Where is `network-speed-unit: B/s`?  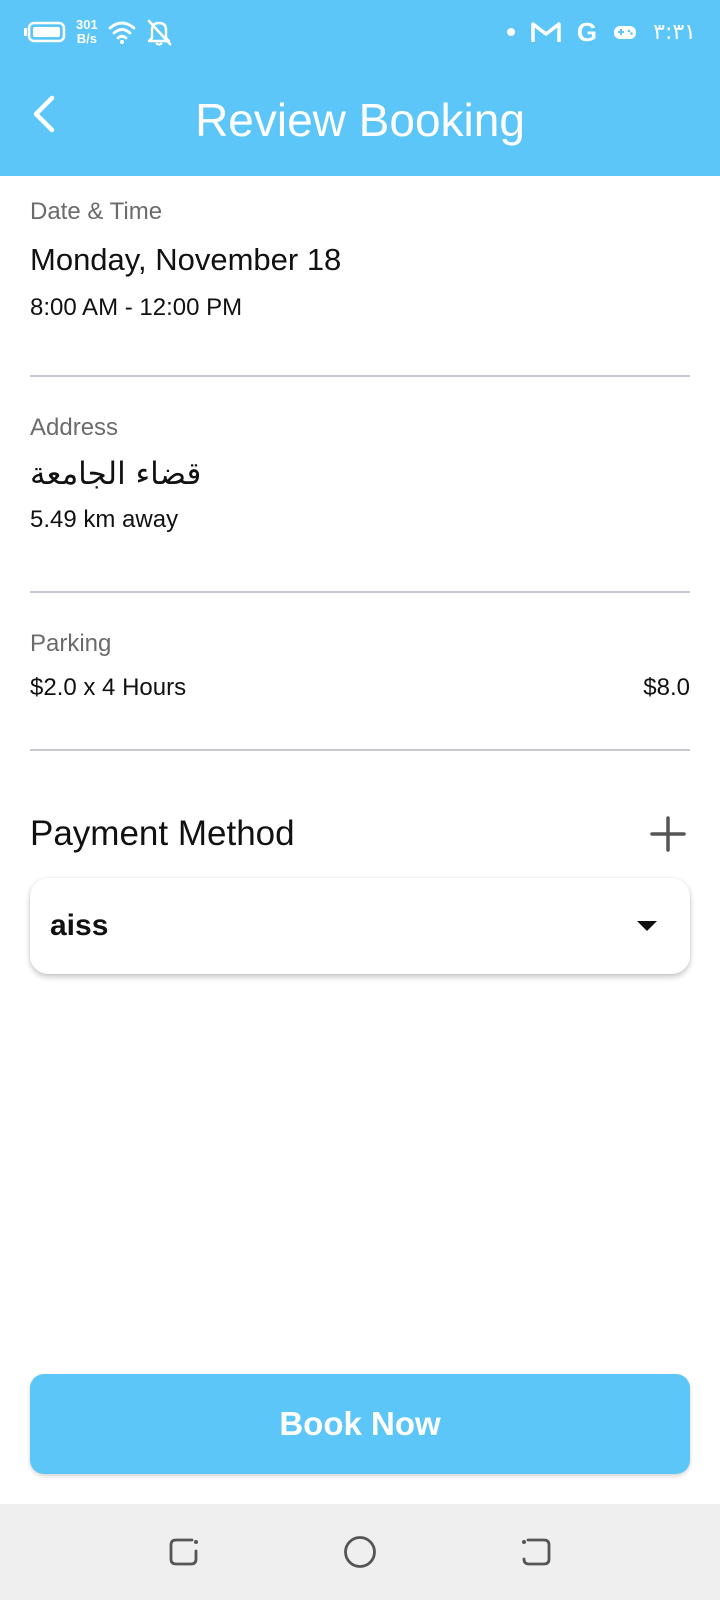
network-speed-unit: B/s is located at coordinates (86, 38).